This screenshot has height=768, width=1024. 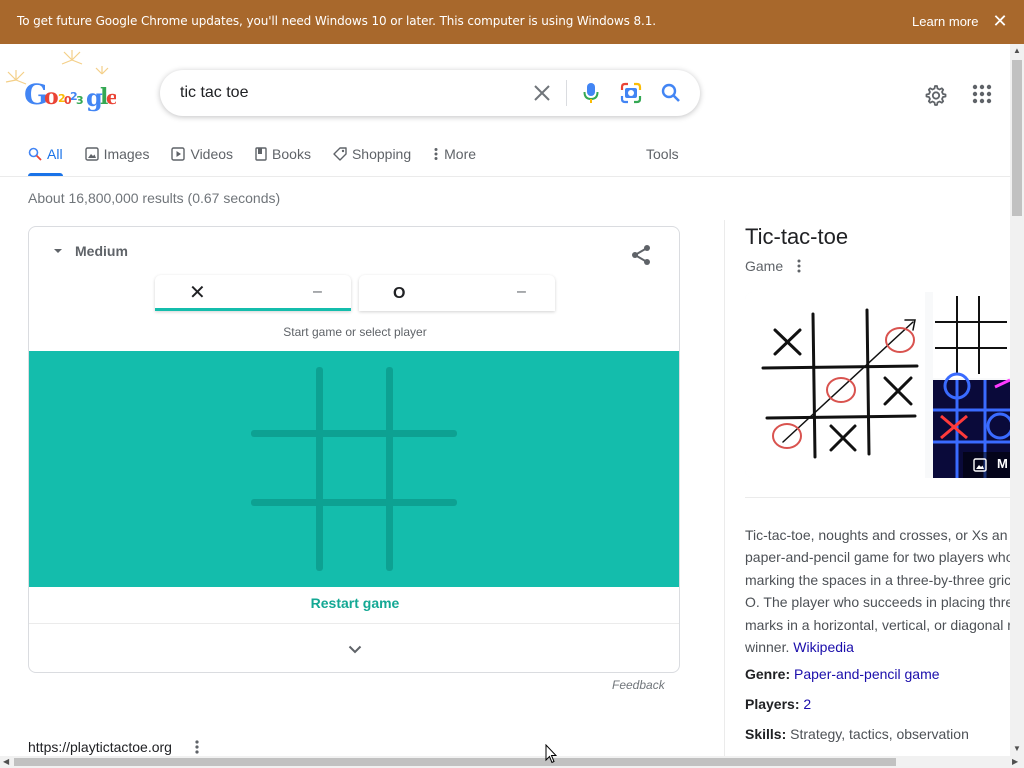 I want to click on share-icon, so click(x=641, y=255).